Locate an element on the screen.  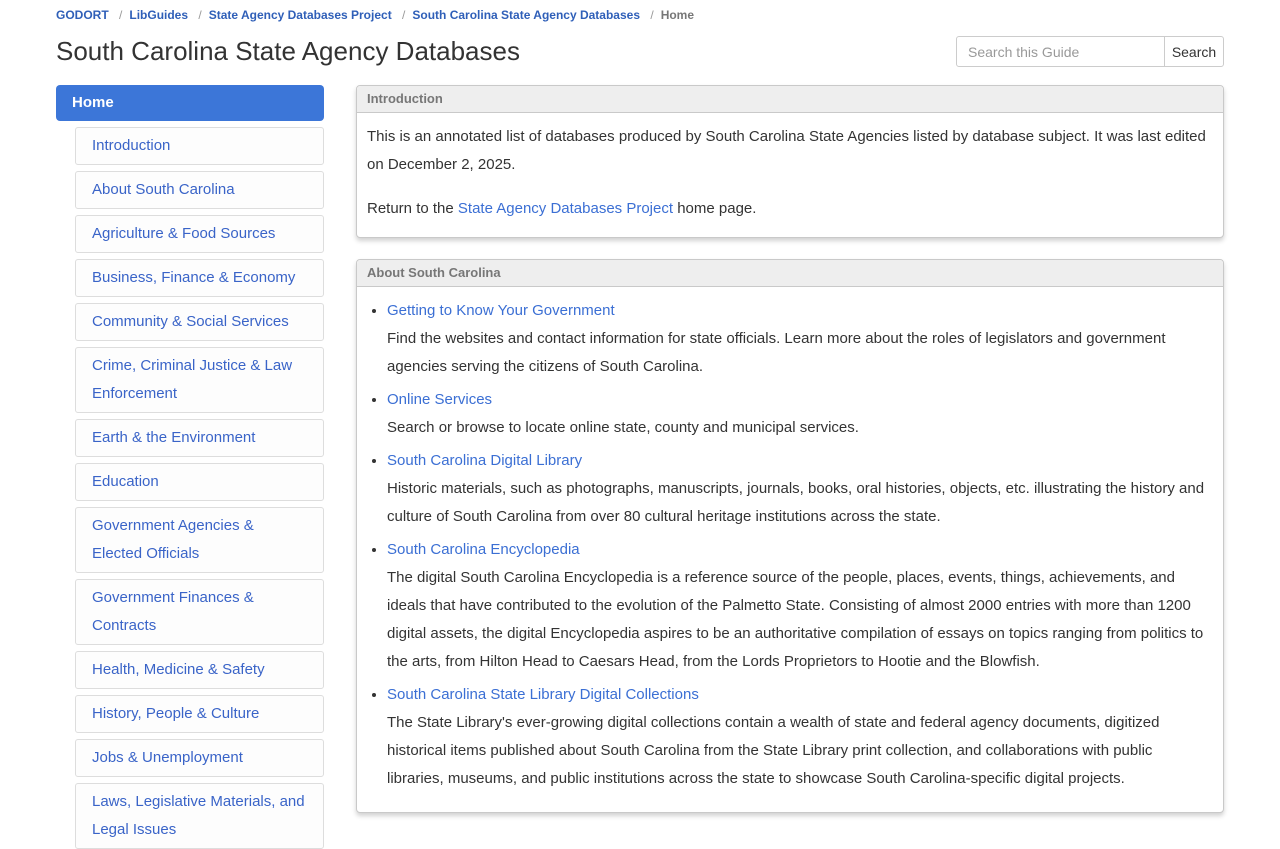
database-link: South Carolina Encyclopedia is located at coordinates (483, 549).